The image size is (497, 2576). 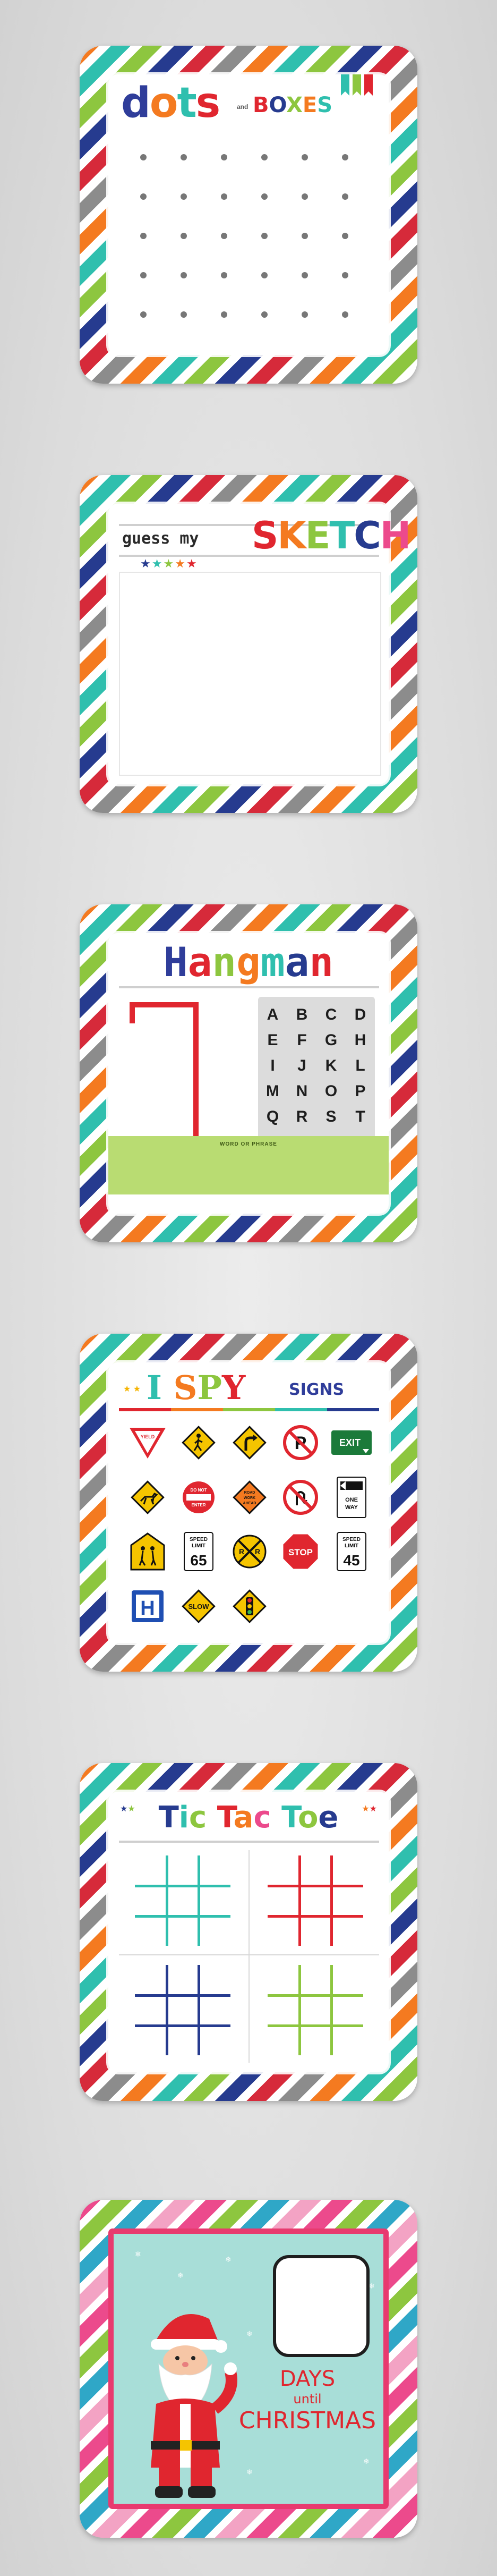 What do you see at coordinates (198, 1443) in the screenshot?
I see `pedestrian-sign-icon` at bounding box center [198, 1443].